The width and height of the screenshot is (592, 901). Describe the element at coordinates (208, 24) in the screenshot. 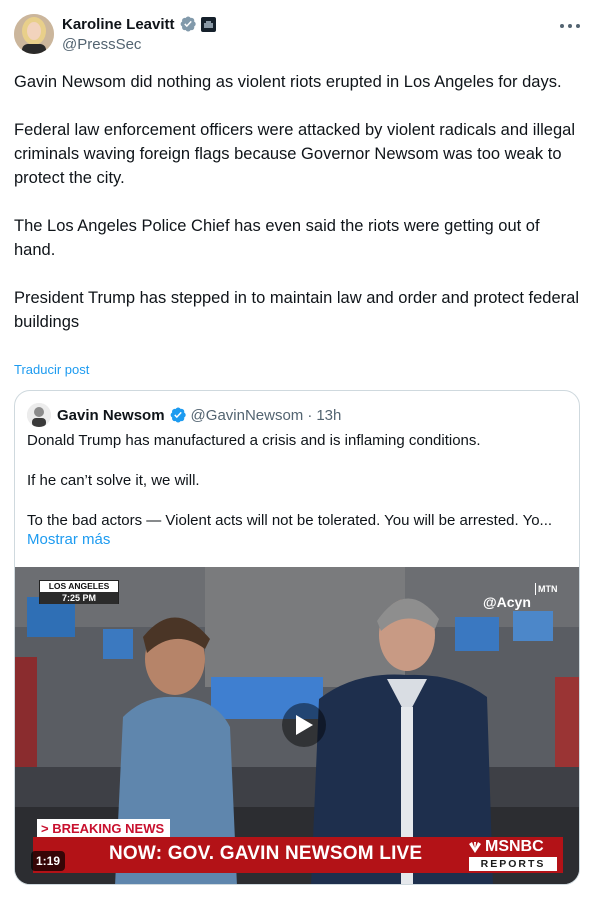

I see `white-house-badge-icon` at that location.